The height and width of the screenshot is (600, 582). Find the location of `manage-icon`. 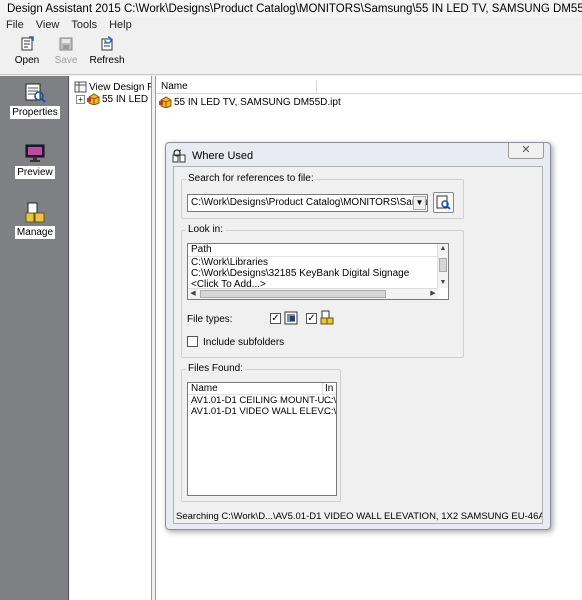

manage-icon is located at coordinates (35, 212).